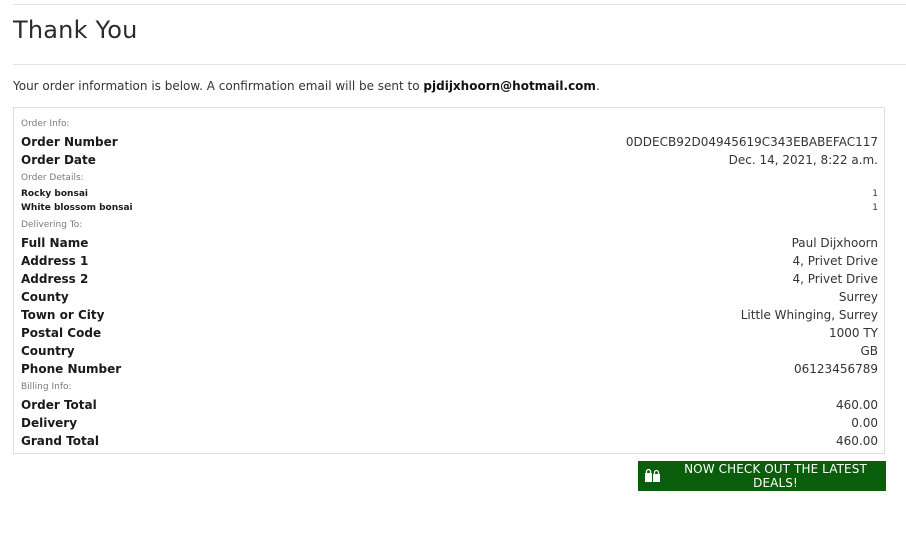 This screenshot has height=534, width=906. What do you see at coordinates (45, 124) in the screenshot?
I see `section-label-order-info: Order Info:` at bounding box center [45, 124].